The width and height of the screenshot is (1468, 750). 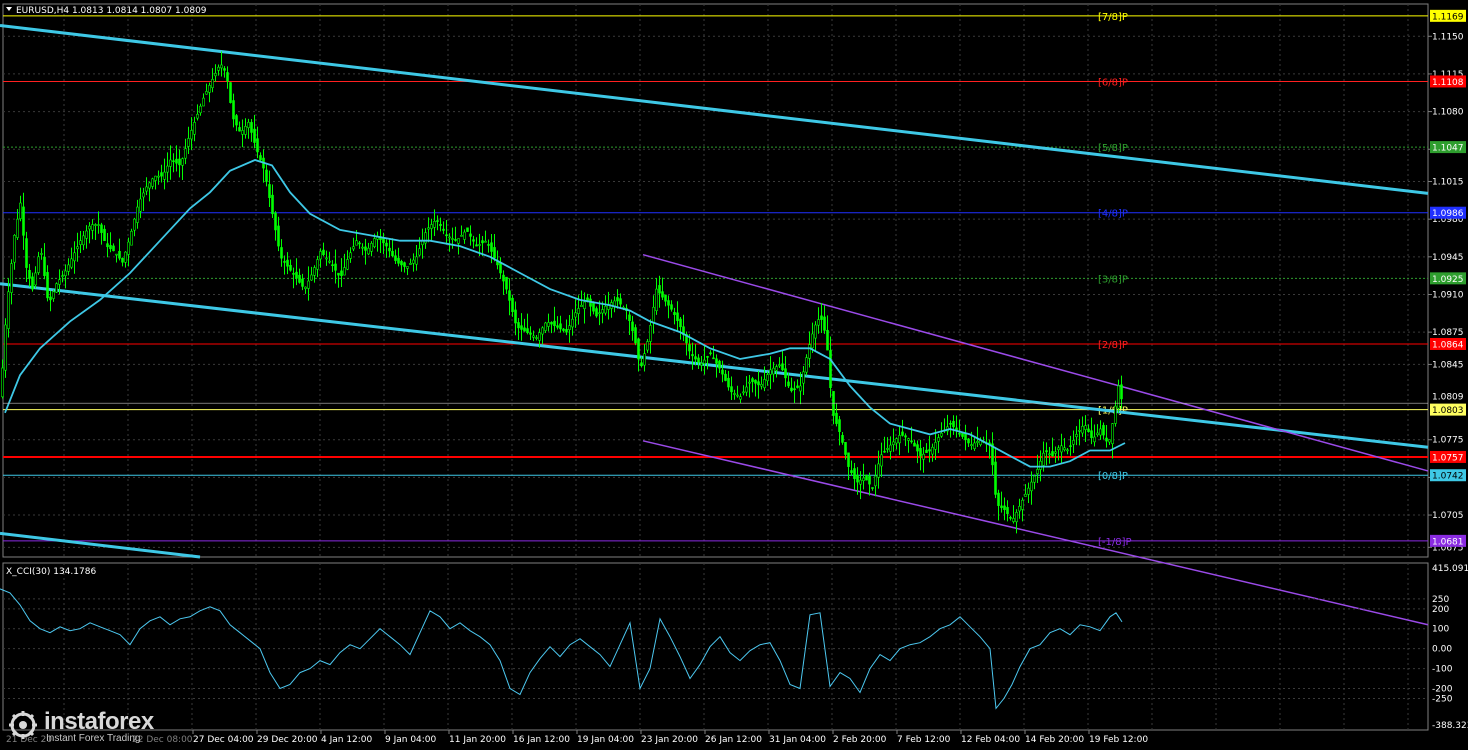 What do you see at coordinates (1448, 37) in the screenshot?
I see `y-tick-label: 1.1150` at bounding box center [1448, 37].